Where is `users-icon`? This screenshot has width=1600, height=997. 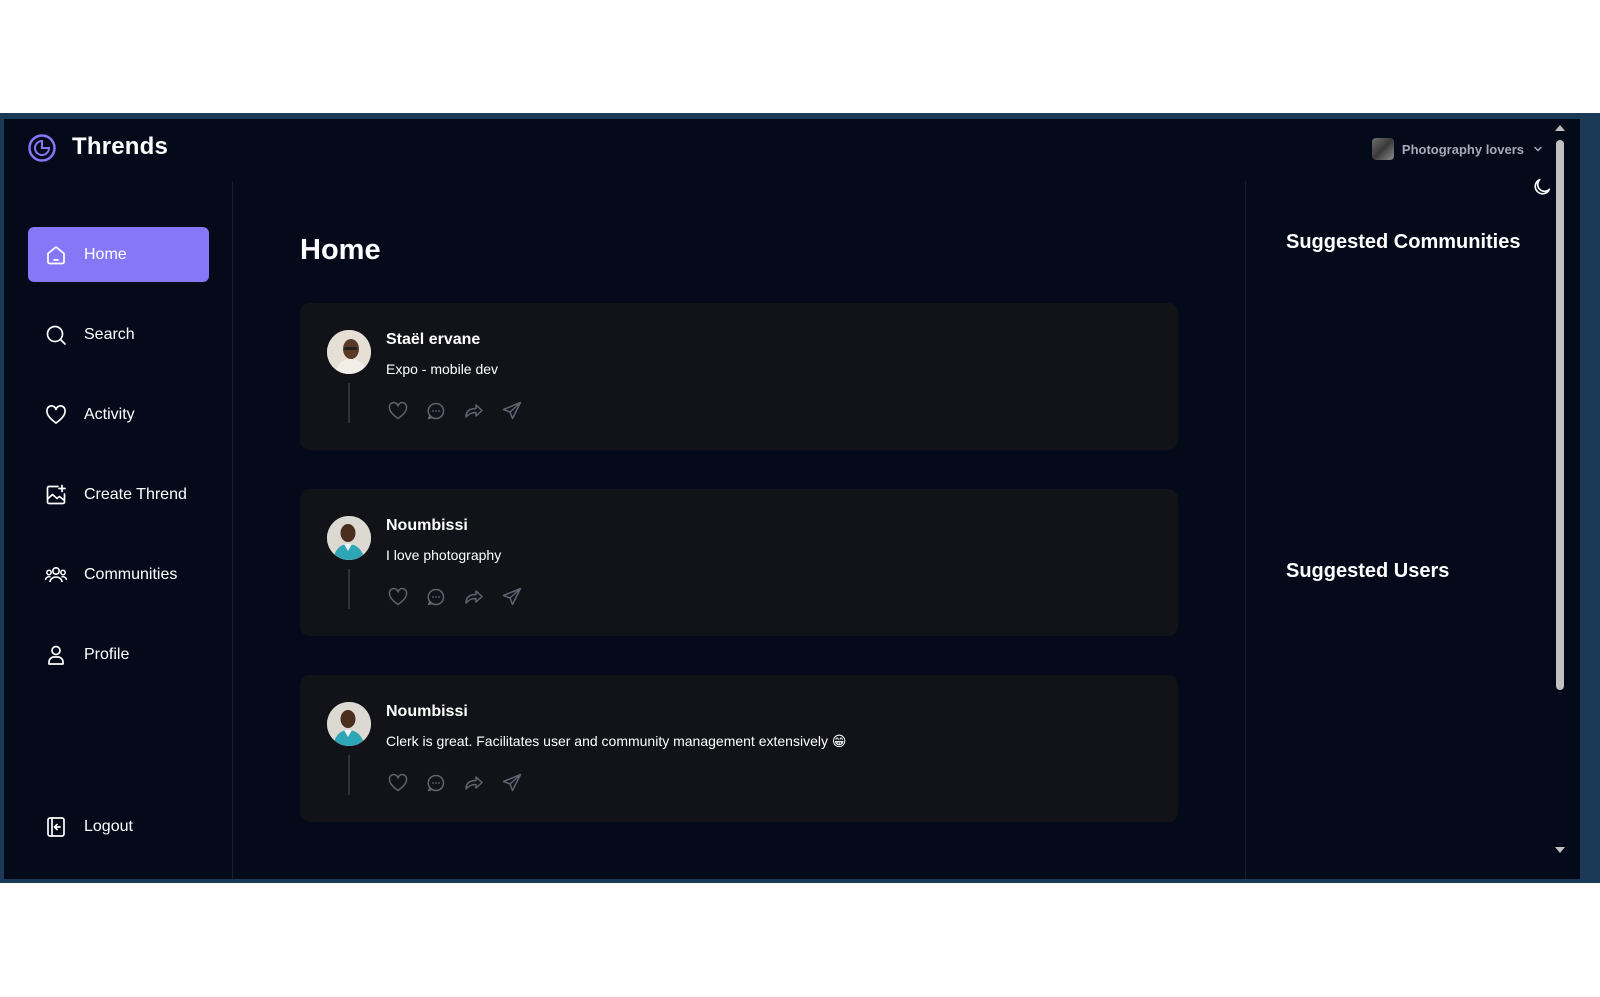
users-icon is located at coordinates (56, 574).